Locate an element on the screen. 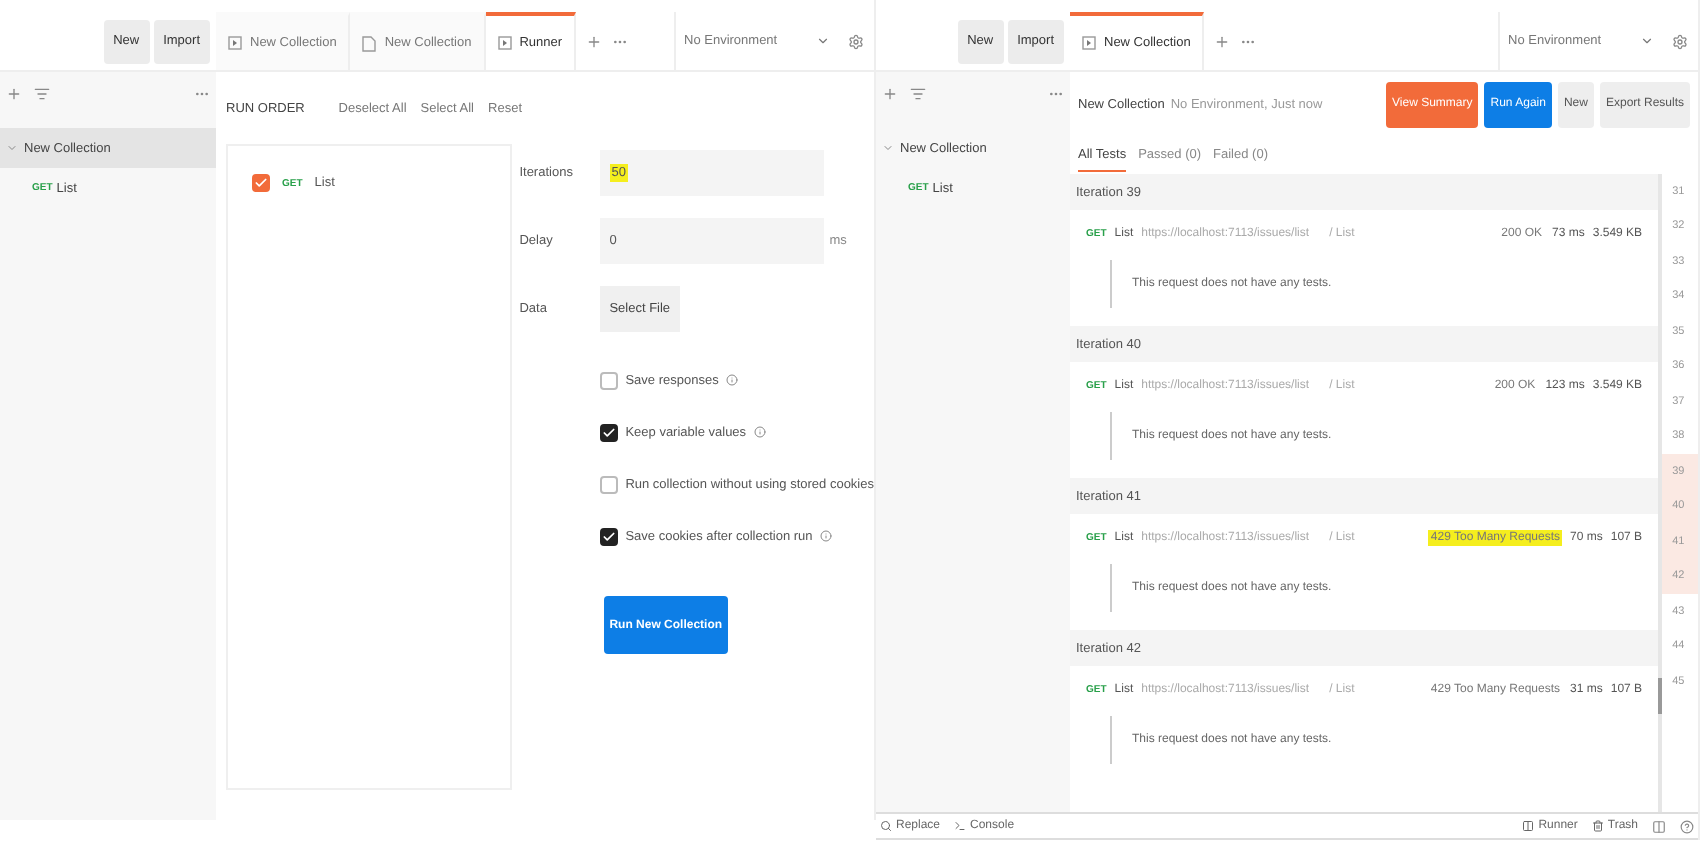 The width and height of the screenshot is (1700, 864). document-icon is located at coordinates (369, 43).